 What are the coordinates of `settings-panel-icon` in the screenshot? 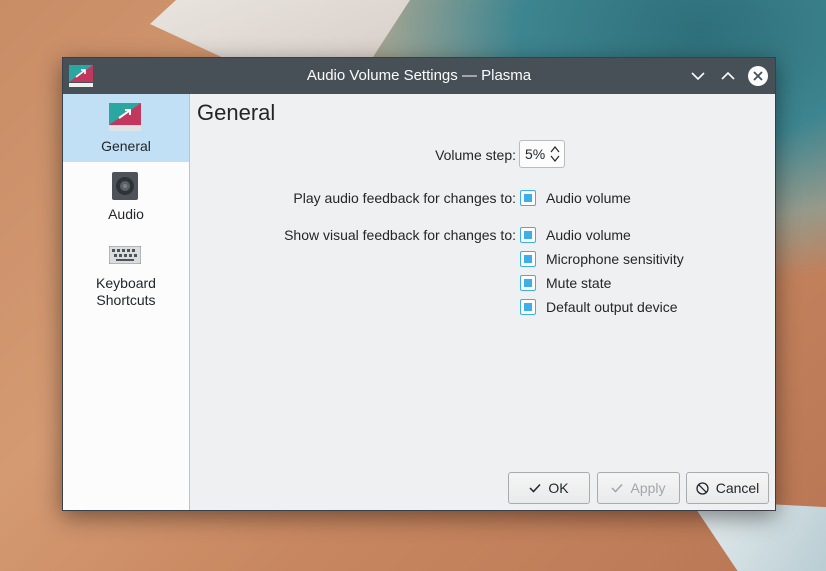 It's located at (125, 117).